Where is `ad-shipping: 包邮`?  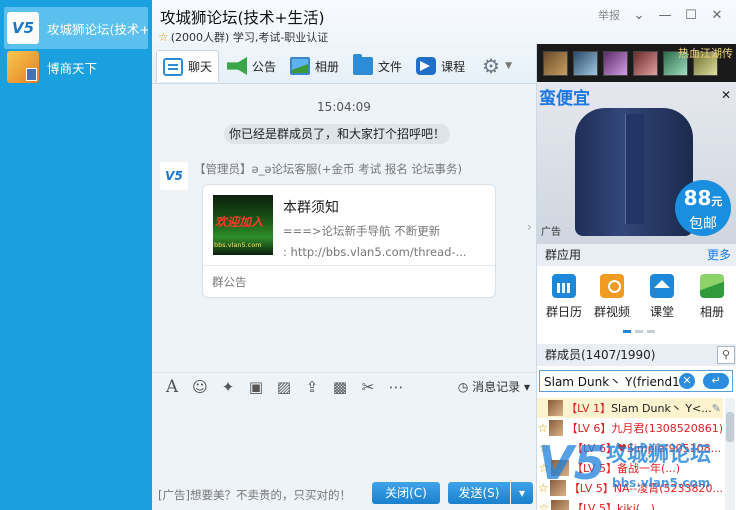 ad-shipping: 包邮 is located at coordinates (703, 224).